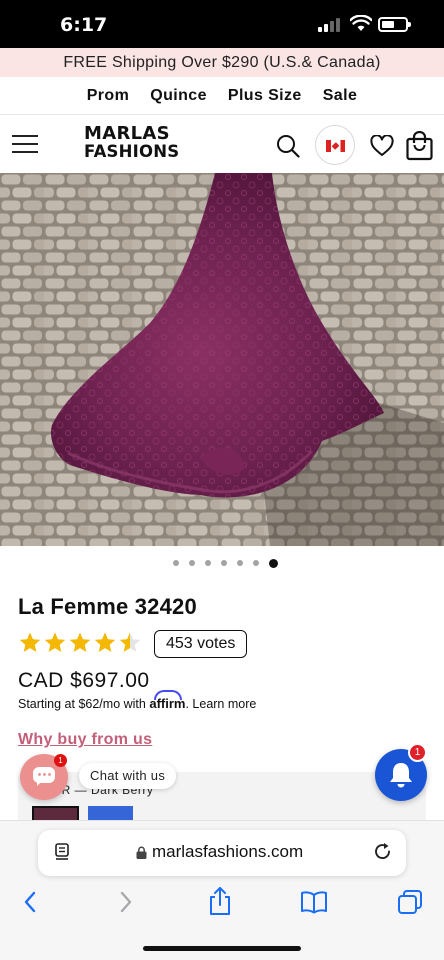 This screenshot has width=444, height=960. Describe the element at coordinates (340, 96) in the screenshot. I see `nav-sale: Sale` at that location.